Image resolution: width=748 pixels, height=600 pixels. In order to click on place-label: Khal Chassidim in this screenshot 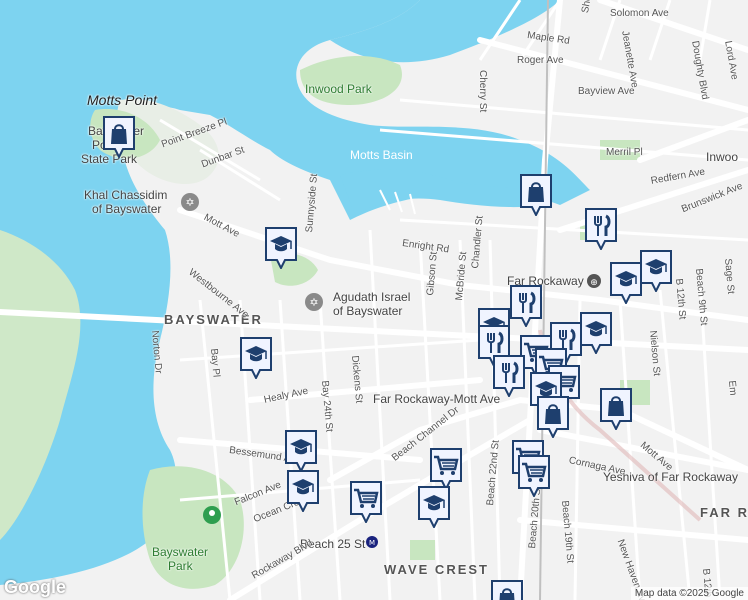, I will do `click(126, 195)`.